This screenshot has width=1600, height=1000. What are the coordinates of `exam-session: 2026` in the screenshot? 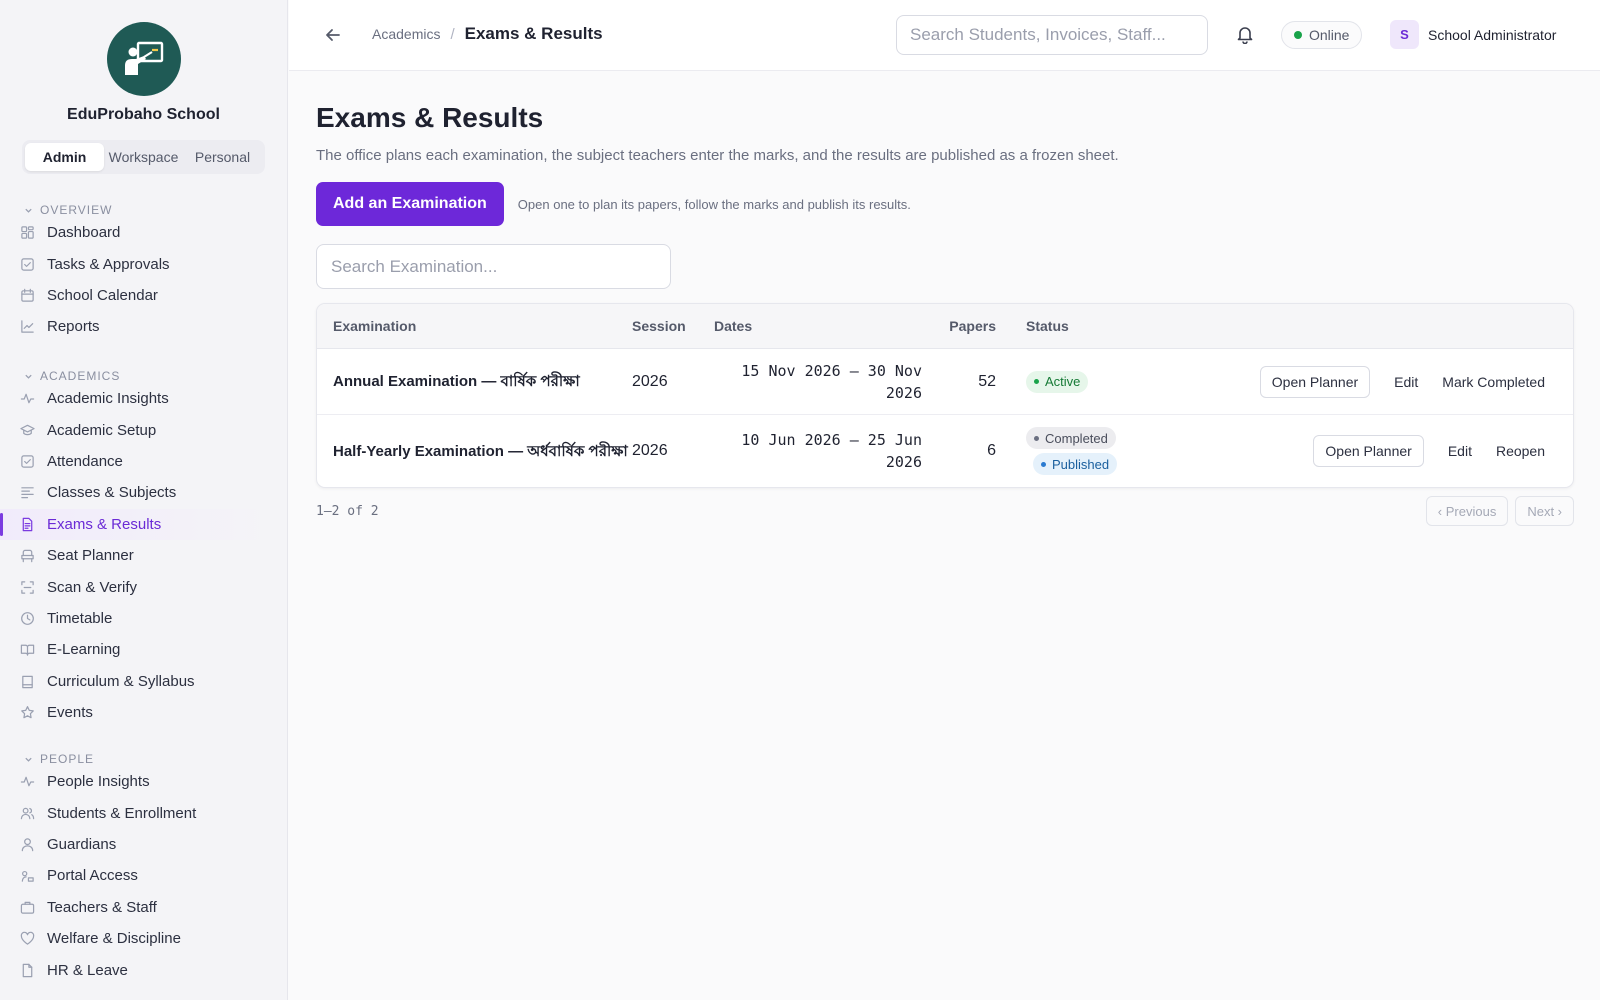 It's located at (650, 381).